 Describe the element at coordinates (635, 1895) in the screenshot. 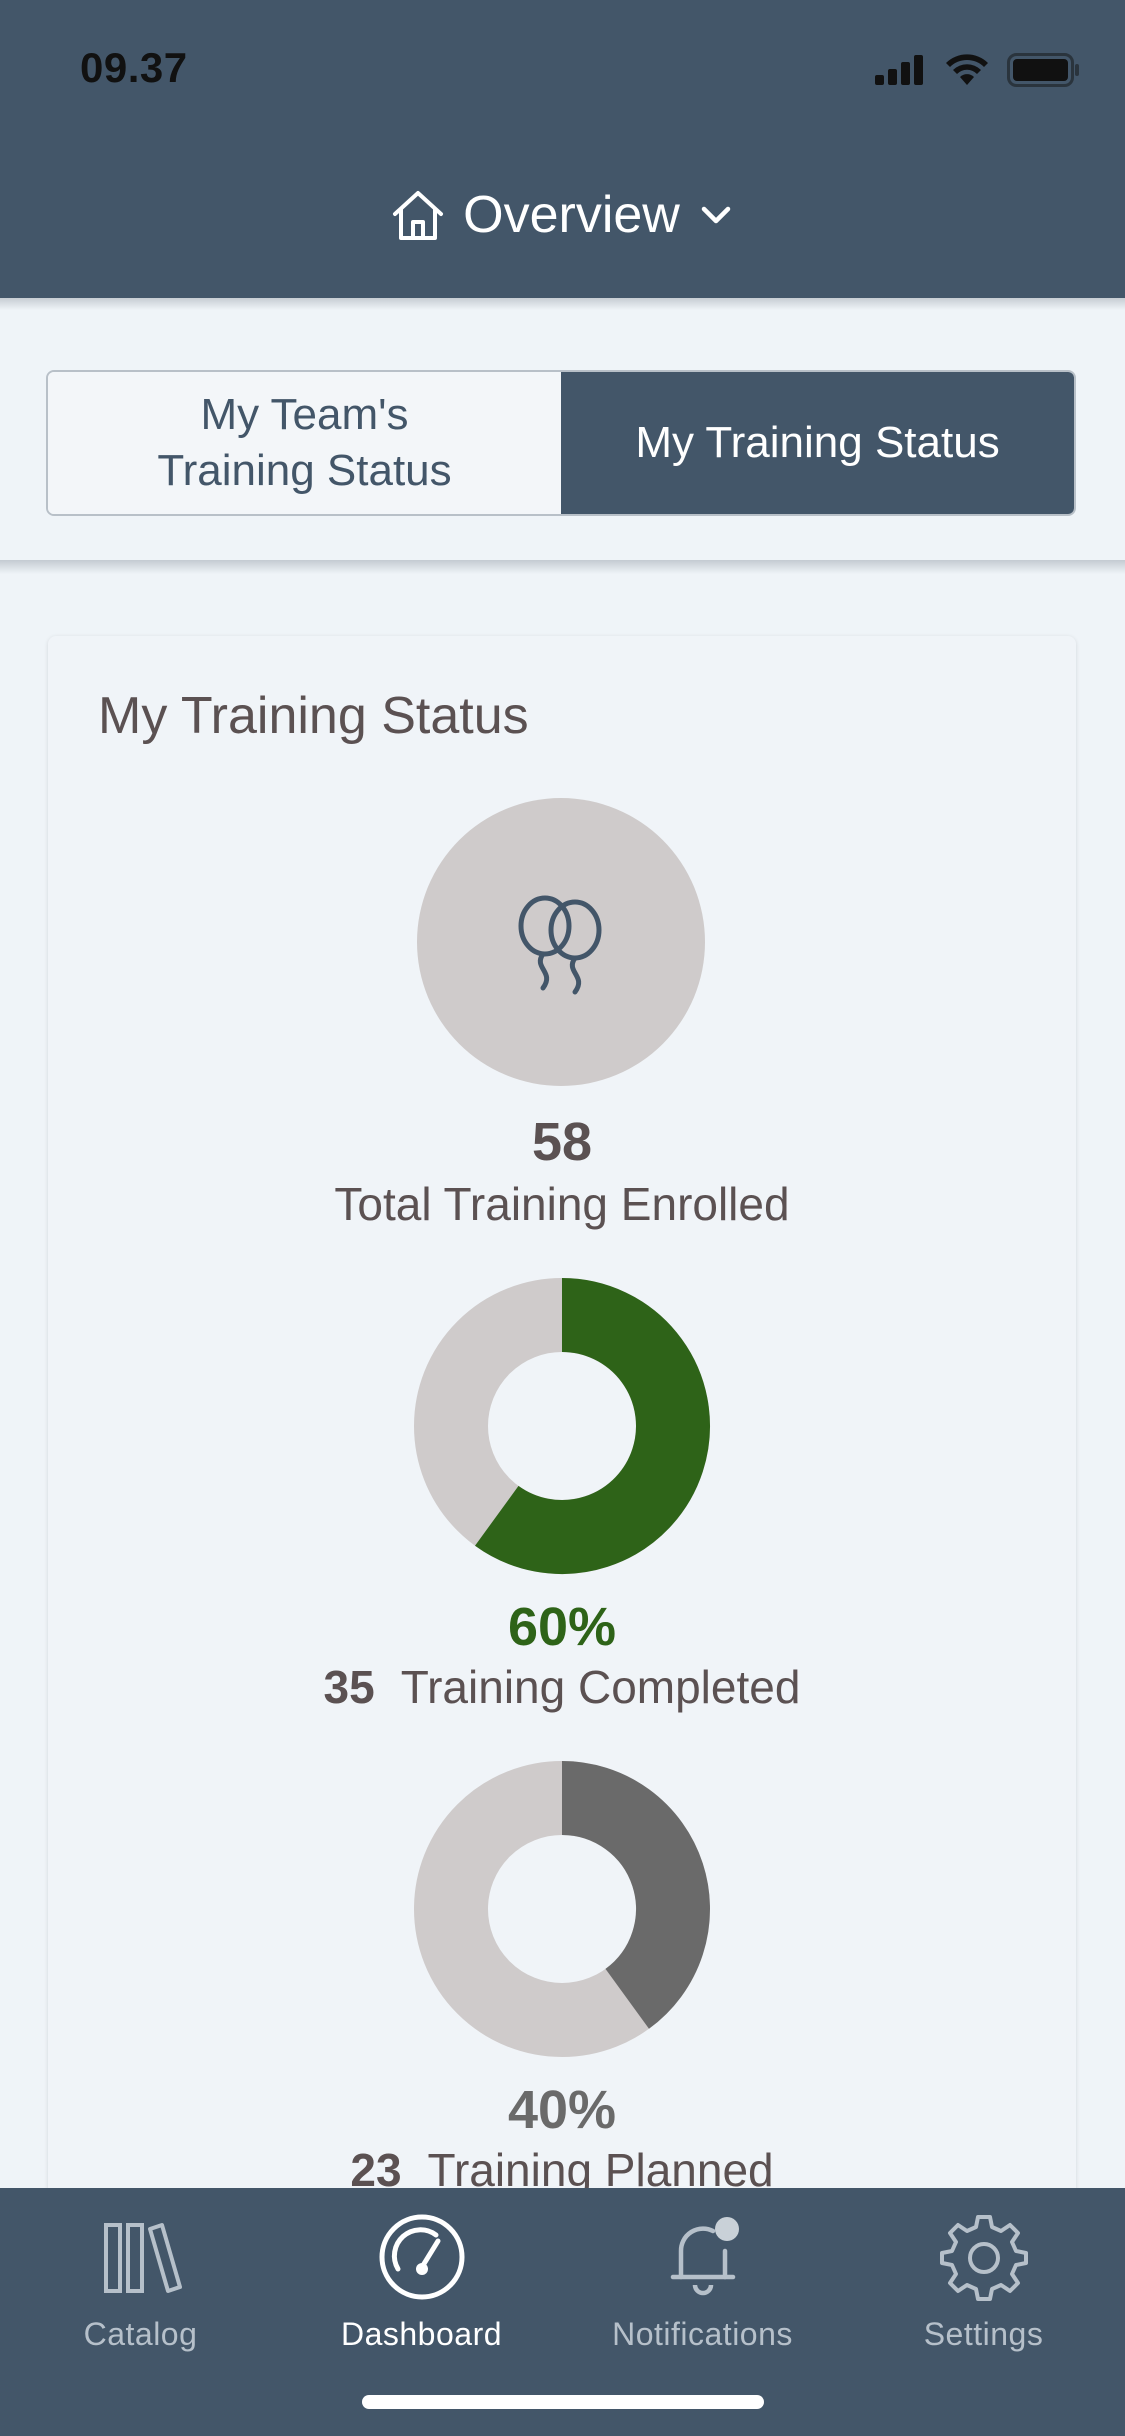

I see `planned-arc` at that location.